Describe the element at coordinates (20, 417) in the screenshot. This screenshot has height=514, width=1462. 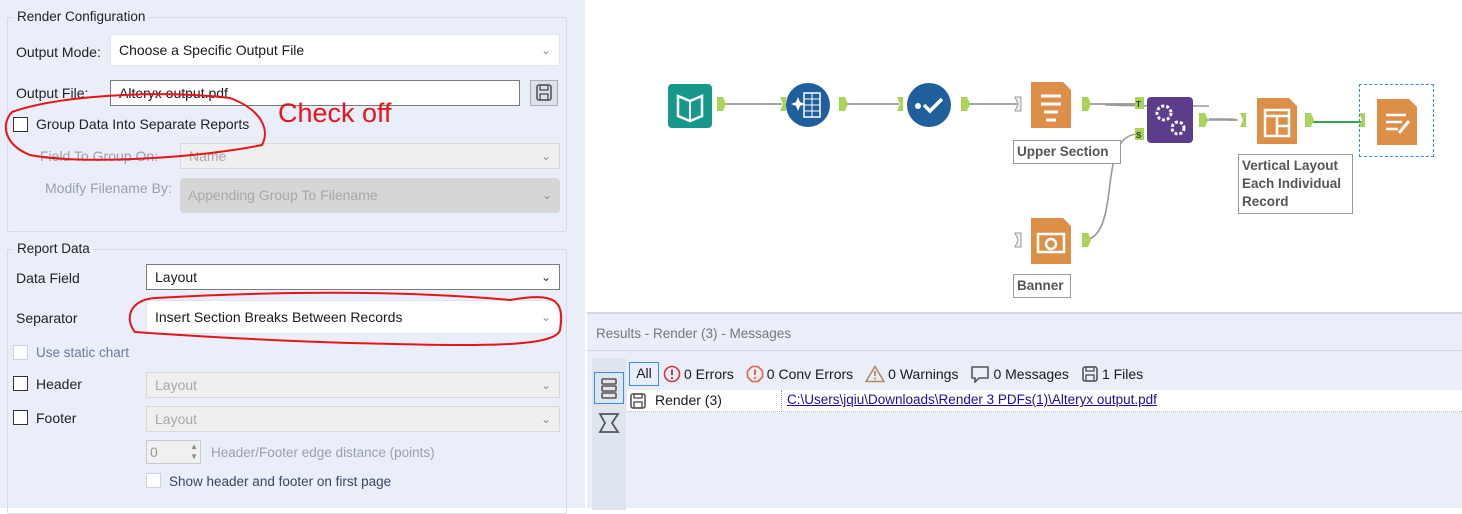
I see `footer-checkbox` at that location.